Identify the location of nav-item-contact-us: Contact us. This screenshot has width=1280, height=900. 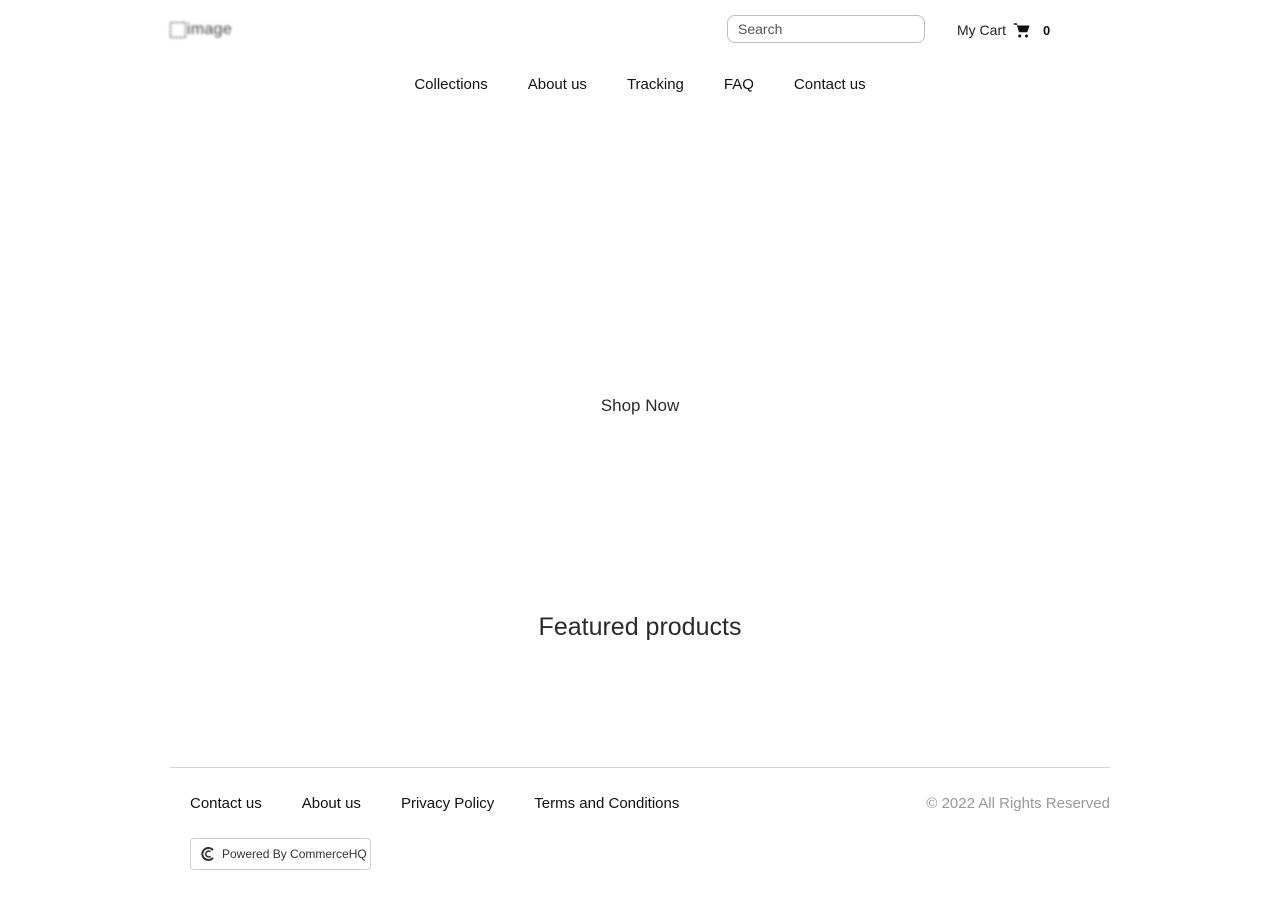
(830, 86).